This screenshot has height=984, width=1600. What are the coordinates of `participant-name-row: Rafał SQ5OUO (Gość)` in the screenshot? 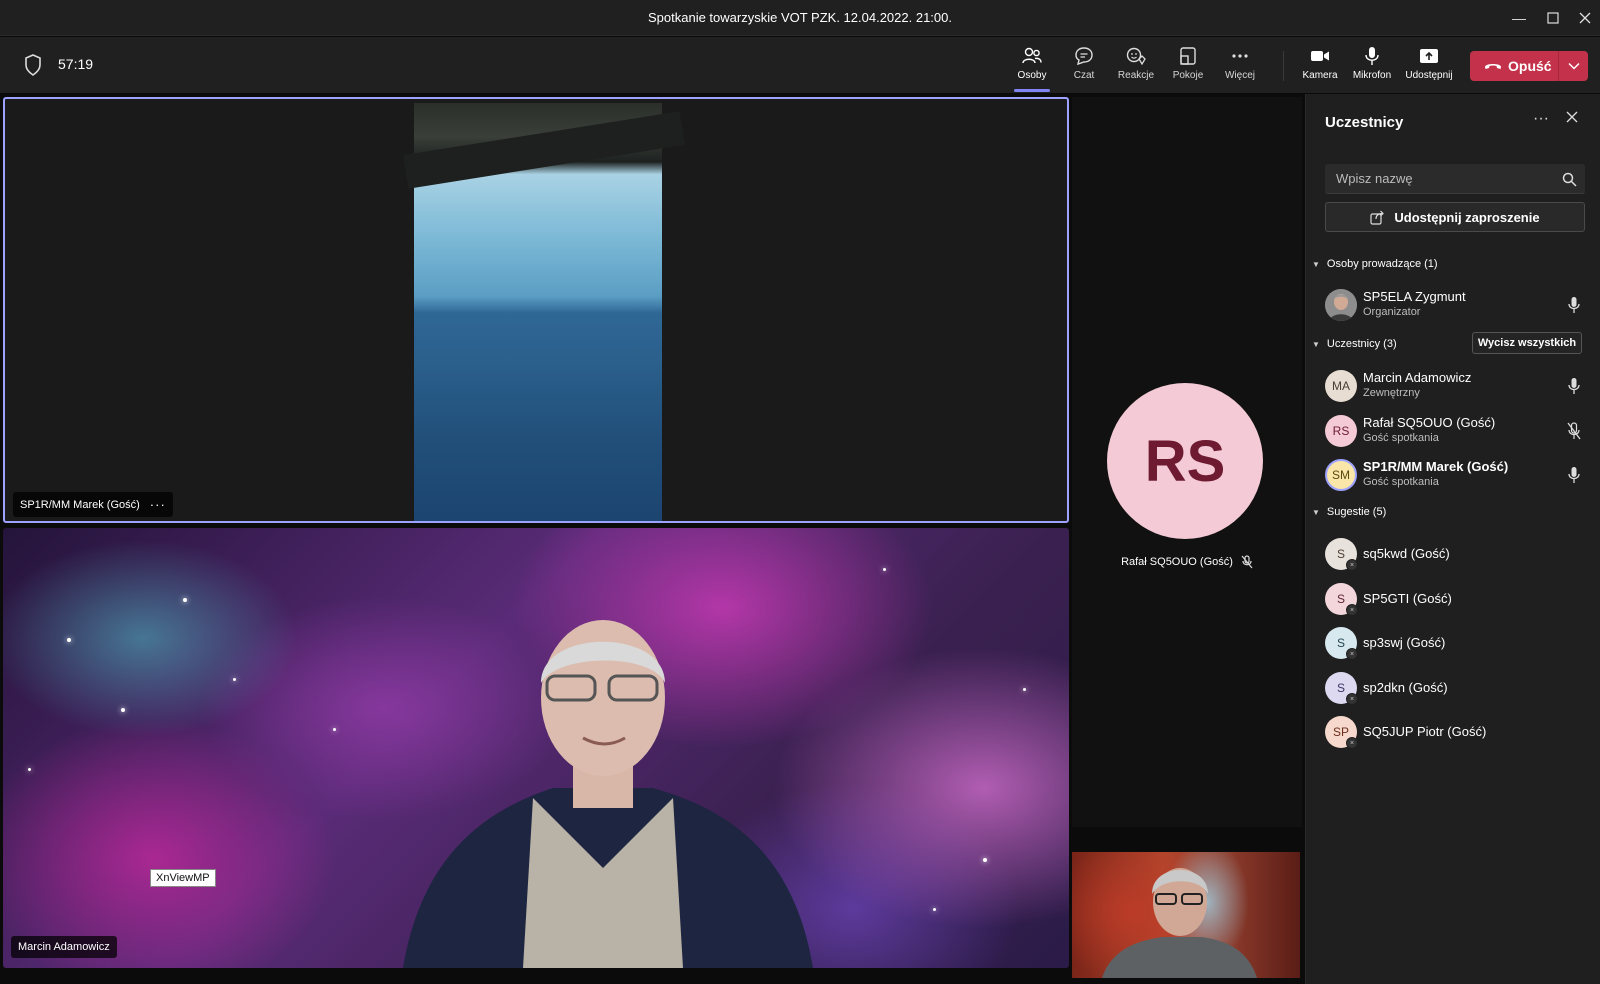 It's located at (1187, 562).